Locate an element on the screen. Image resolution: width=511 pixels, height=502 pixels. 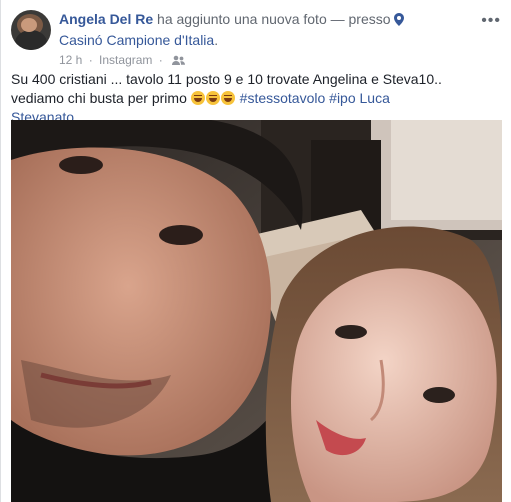
location-pin-icon is located at coordinates (398, 21).